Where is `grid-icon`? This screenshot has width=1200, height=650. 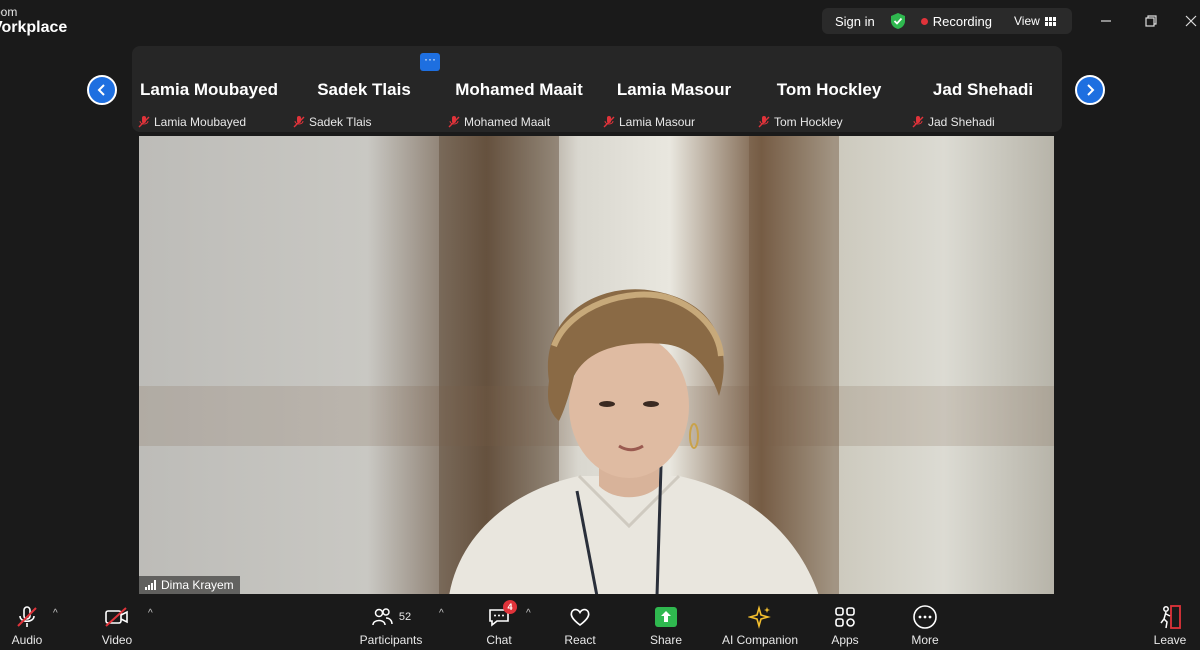
grid-icon is located at coordinates (1050, 21).